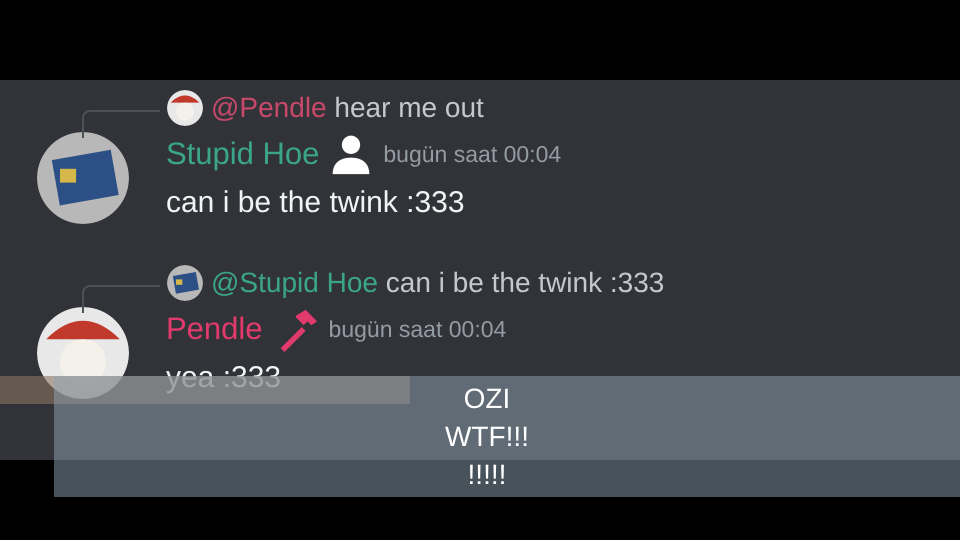  What do you see at coordinates (525, 282) in the screenshot?
I see `reply-text: can i be the twink :333` at bounding box center [525, 282].